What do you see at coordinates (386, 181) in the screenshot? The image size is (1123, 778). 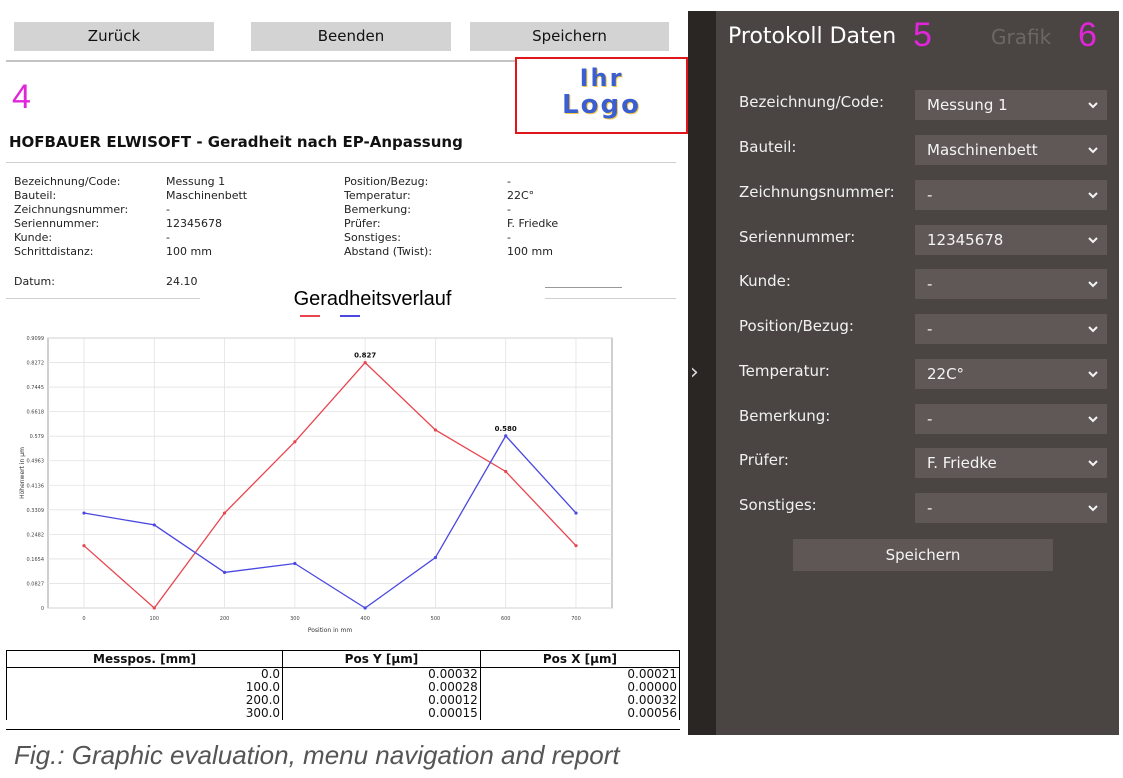 I see `info-label: Position/Bezug:` at bounding box center [386, 181].